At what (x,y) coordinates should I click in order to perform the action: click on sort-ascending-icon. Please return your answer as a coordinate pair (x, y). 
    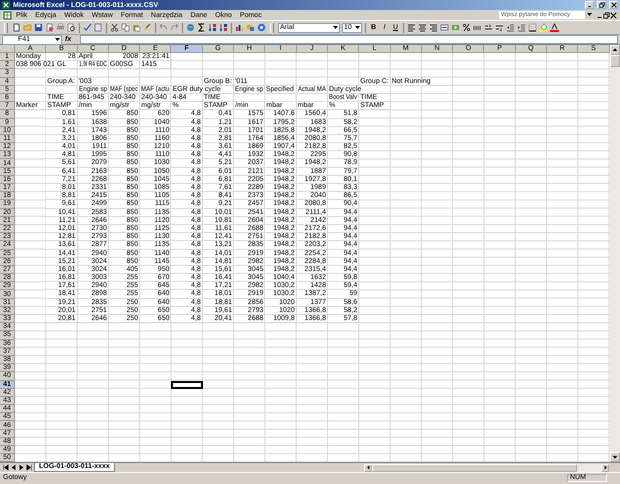
    Looking at the image, I should click on (212, 27).